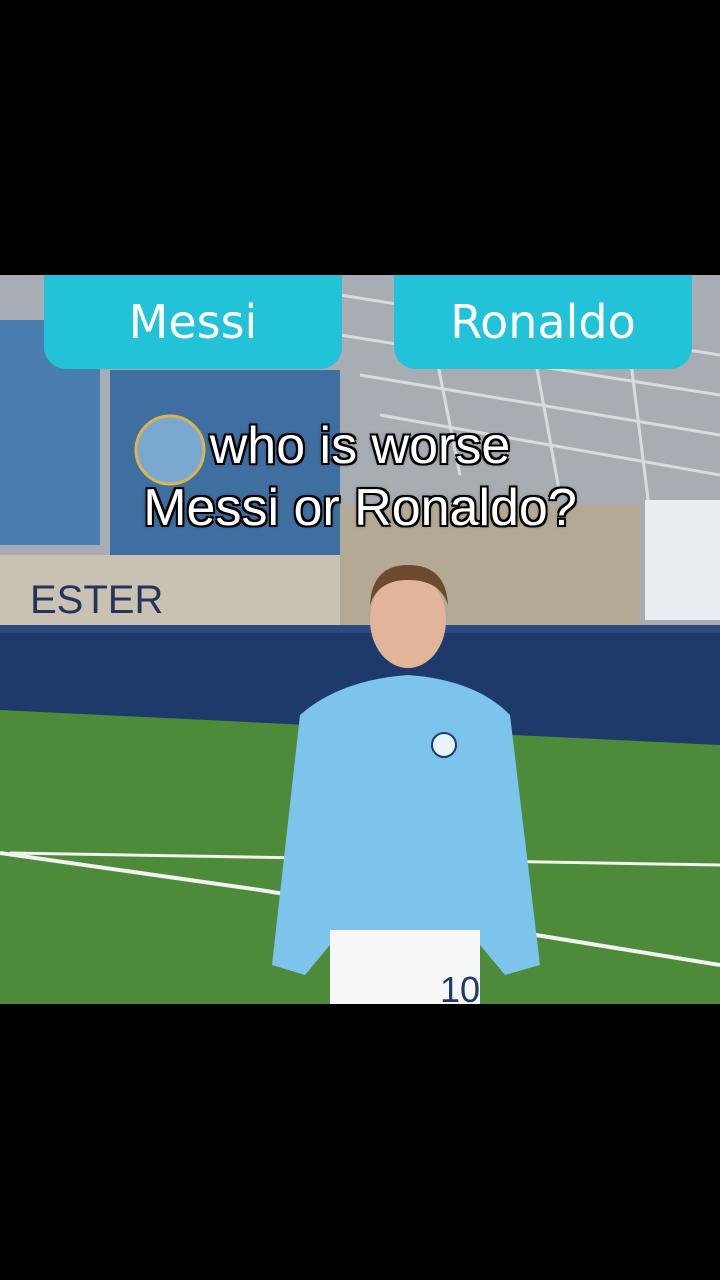  Describe the element at coordinates (96, 600) in the screenshot. I see `wall-lettering: ESTER` at that location.